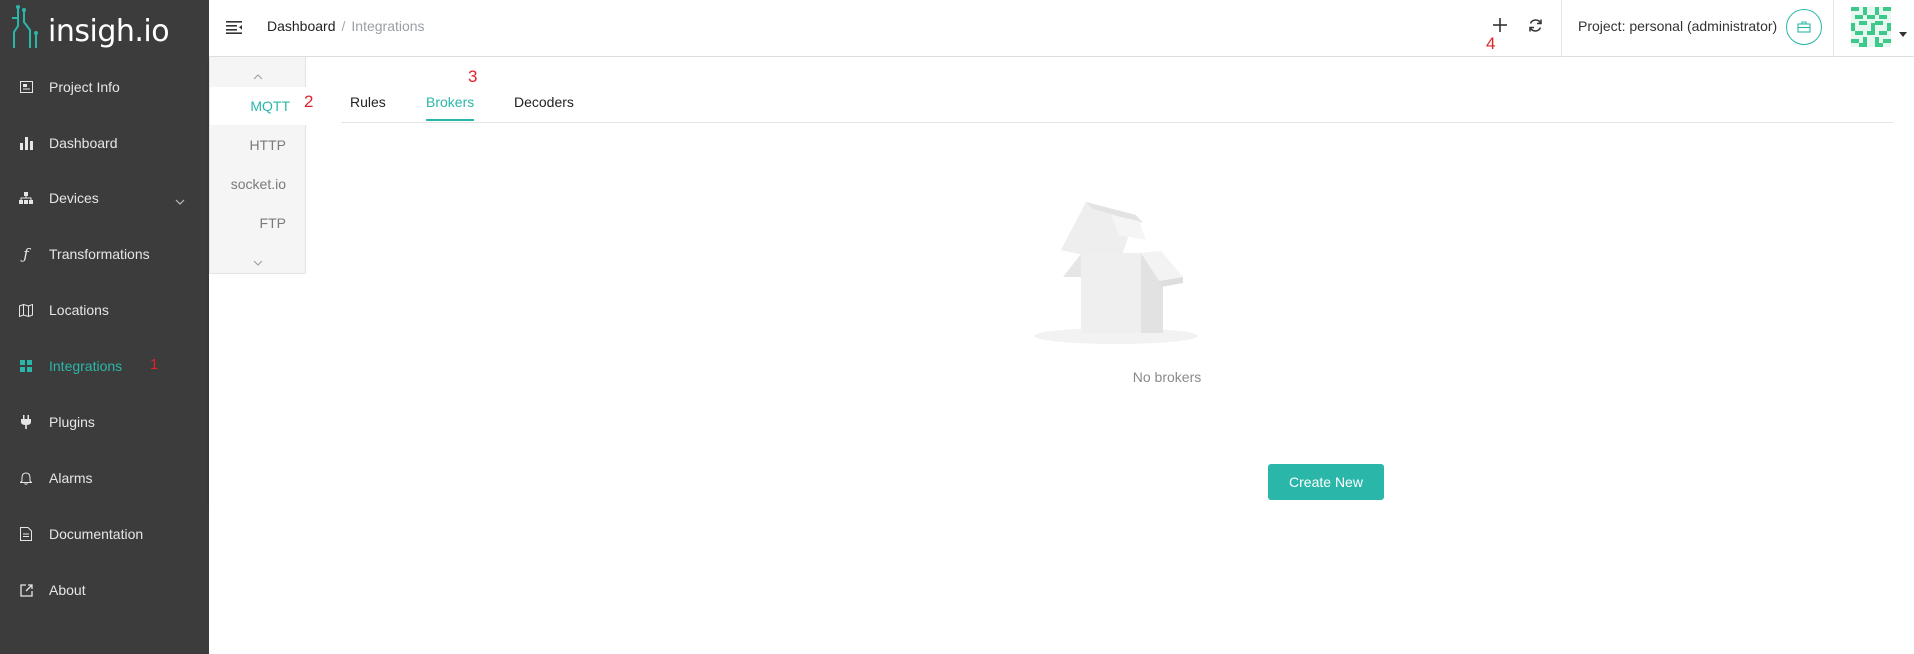 Image resolution: width=1914 pixels, height=654 pixels. What do you see at coordinates (309, 101) in the screenshot?
I see `step-marker: 2` at bounding box center [309, 101].